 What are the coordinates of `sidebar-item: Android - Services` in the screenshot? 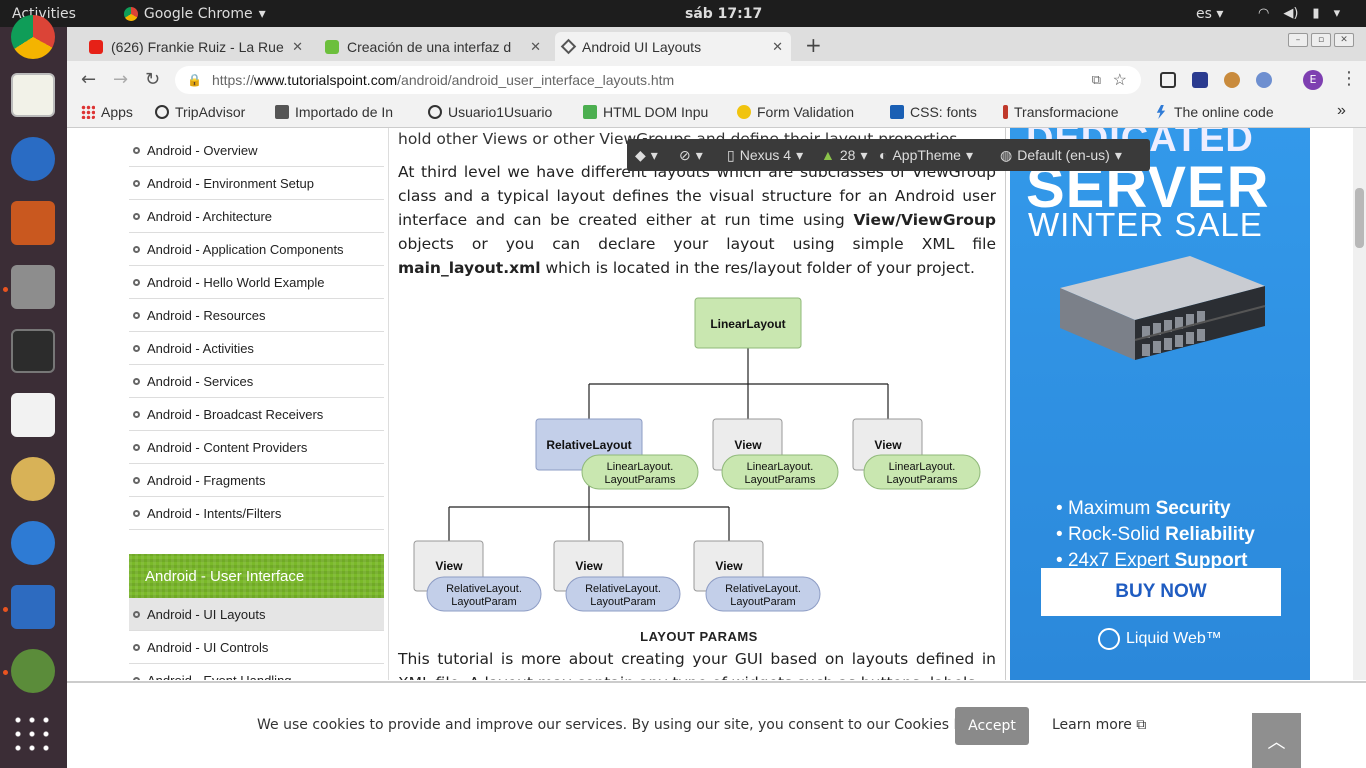 It's located at (256, 381).